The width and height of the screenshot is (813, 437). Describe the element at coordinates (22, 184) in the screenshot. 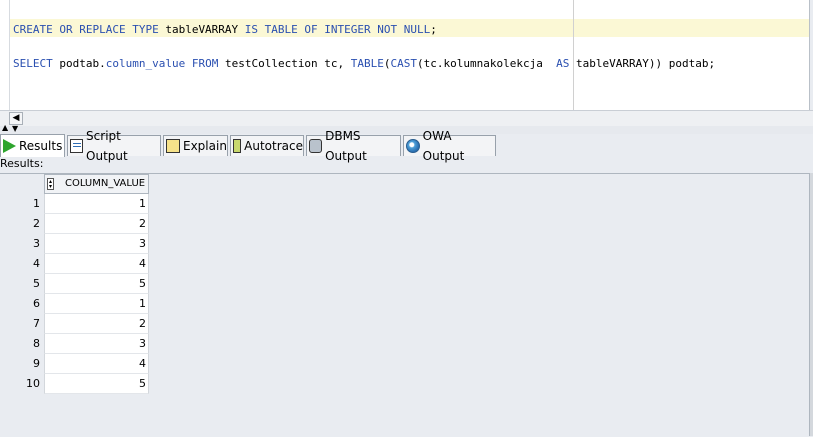

I see `grid-corner` at that location.